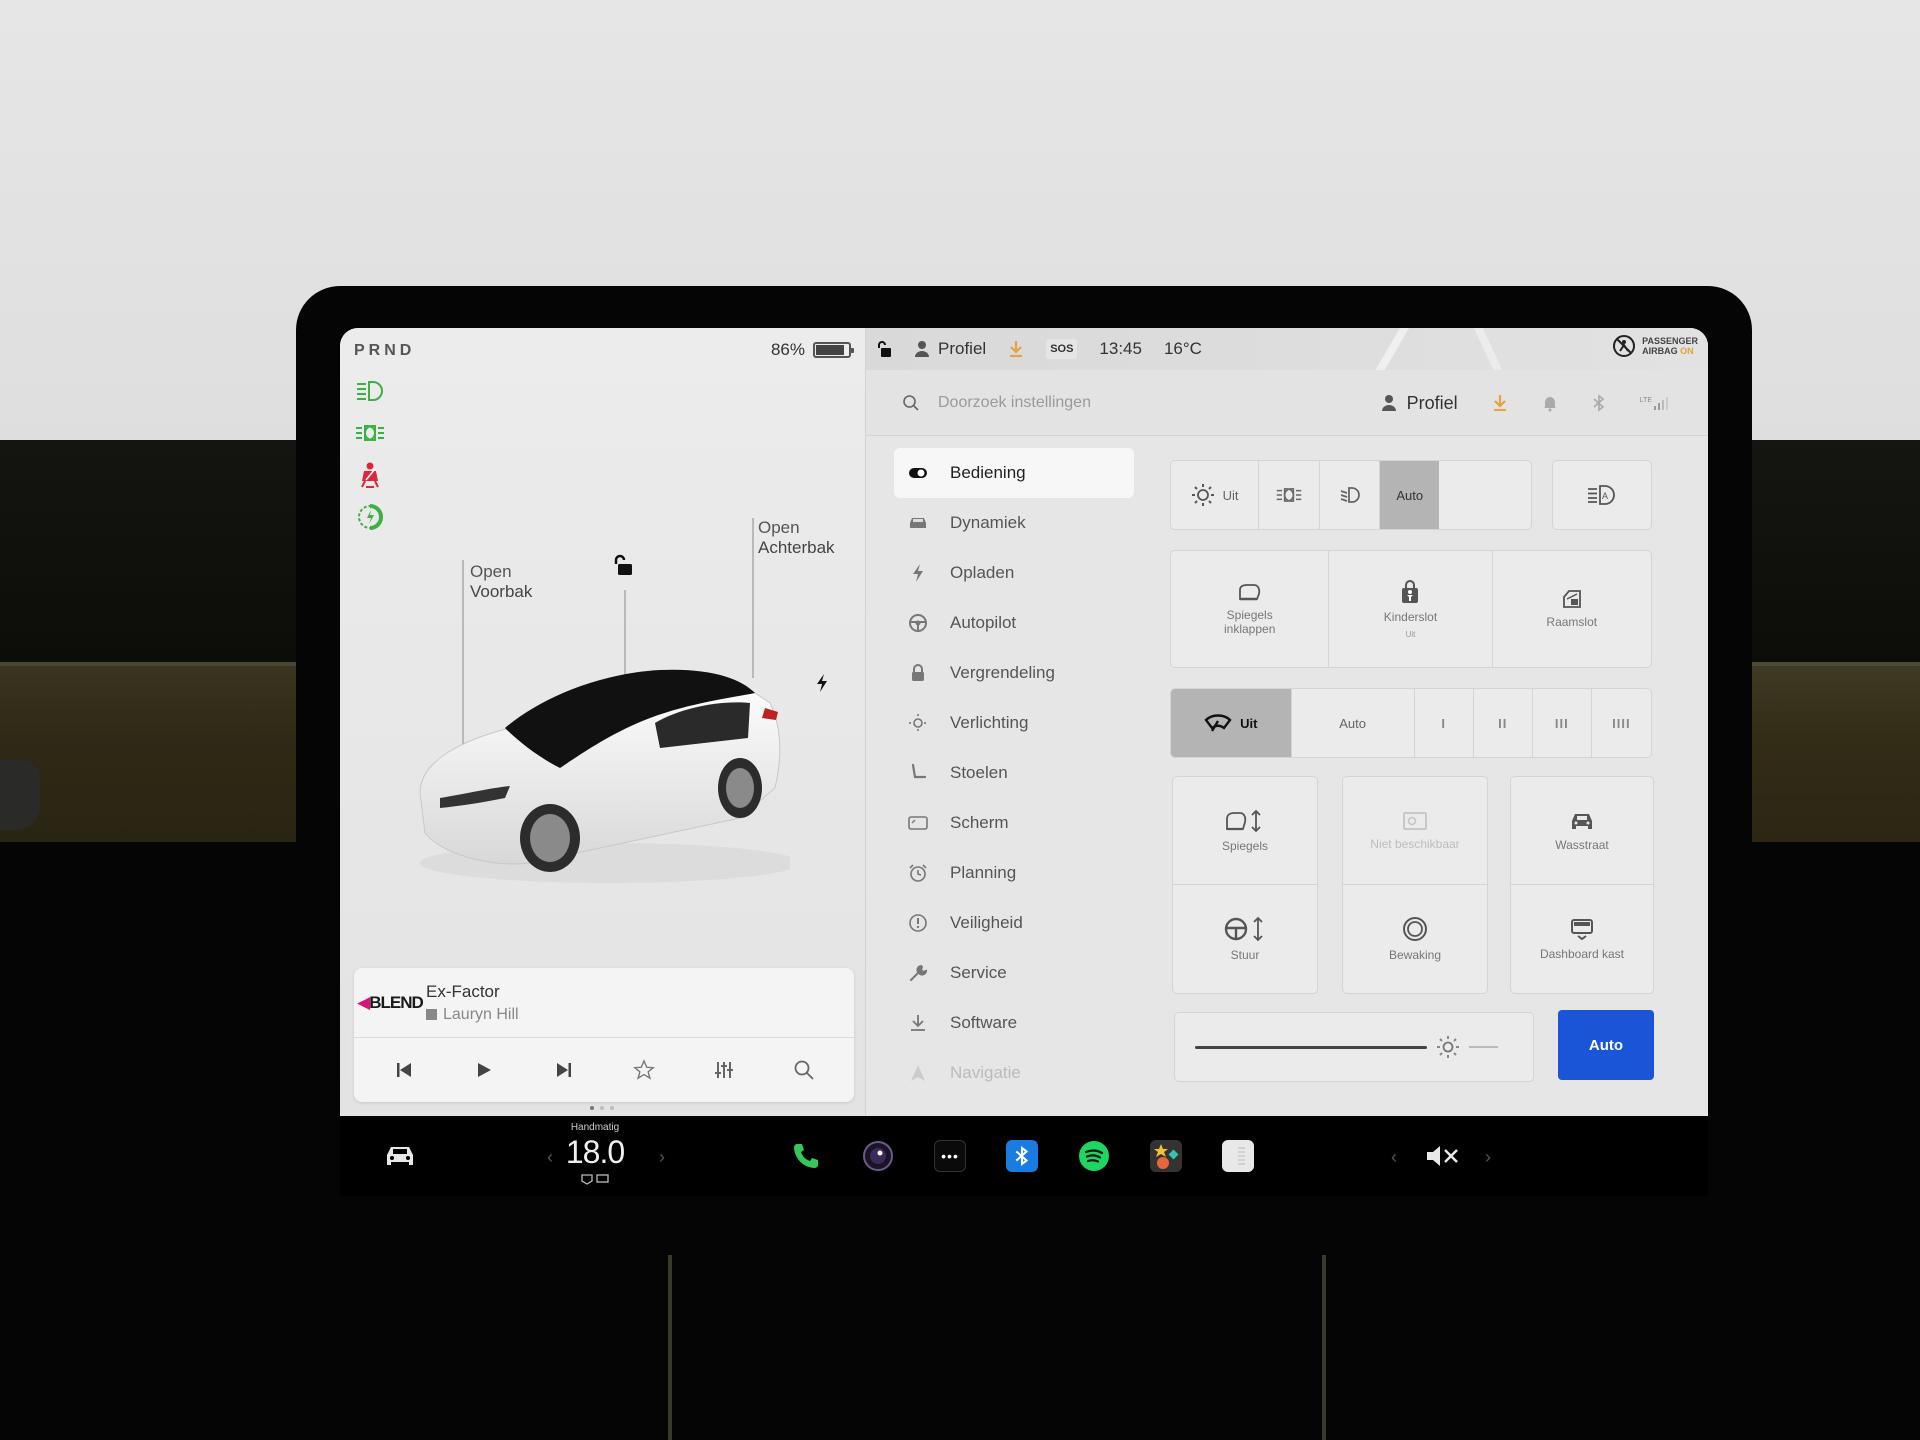 Image resolution: width=1920 pixels, height=1440 pixels. I want to click on charge-port-icon, so click(822, 685).